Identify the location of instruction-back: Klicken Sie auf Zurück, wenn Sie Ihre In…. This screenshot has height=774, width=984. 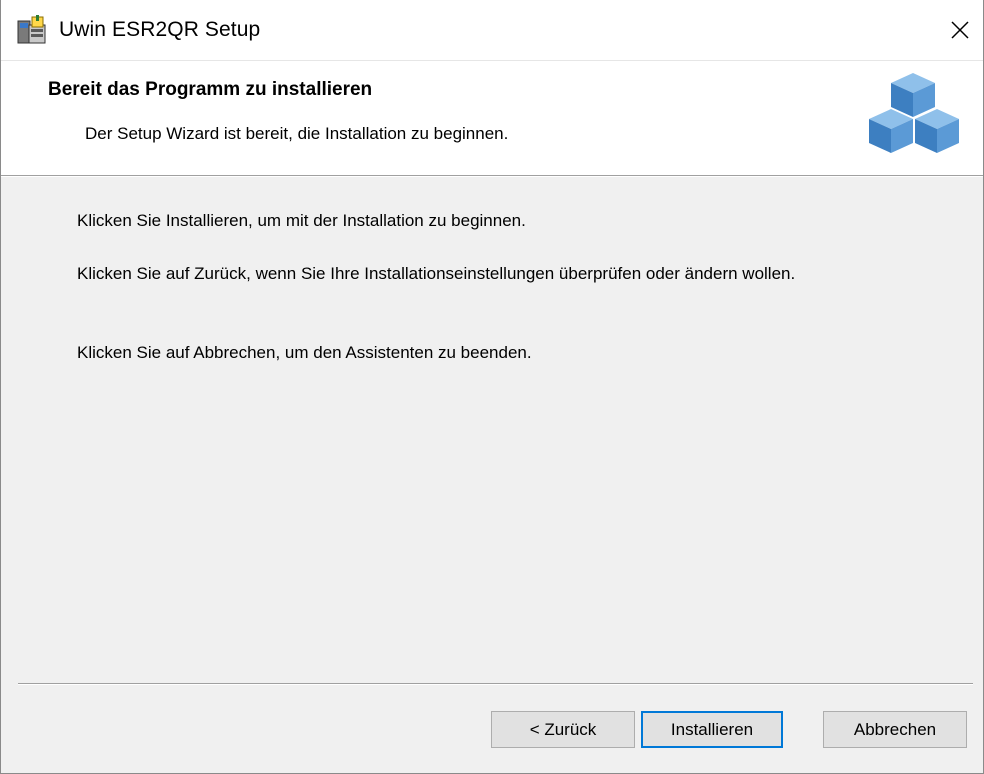
(436, 273).